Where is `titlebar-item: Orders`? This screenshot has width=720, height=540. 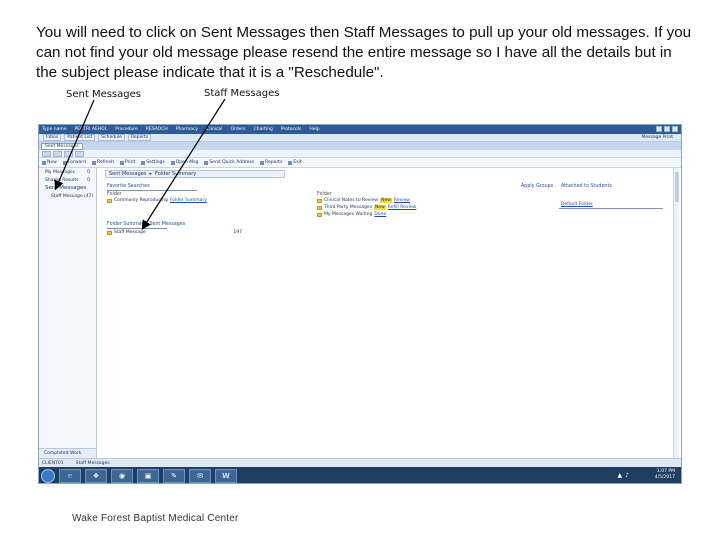
titlebar-item: Orders is located at coordinates (237, 129).